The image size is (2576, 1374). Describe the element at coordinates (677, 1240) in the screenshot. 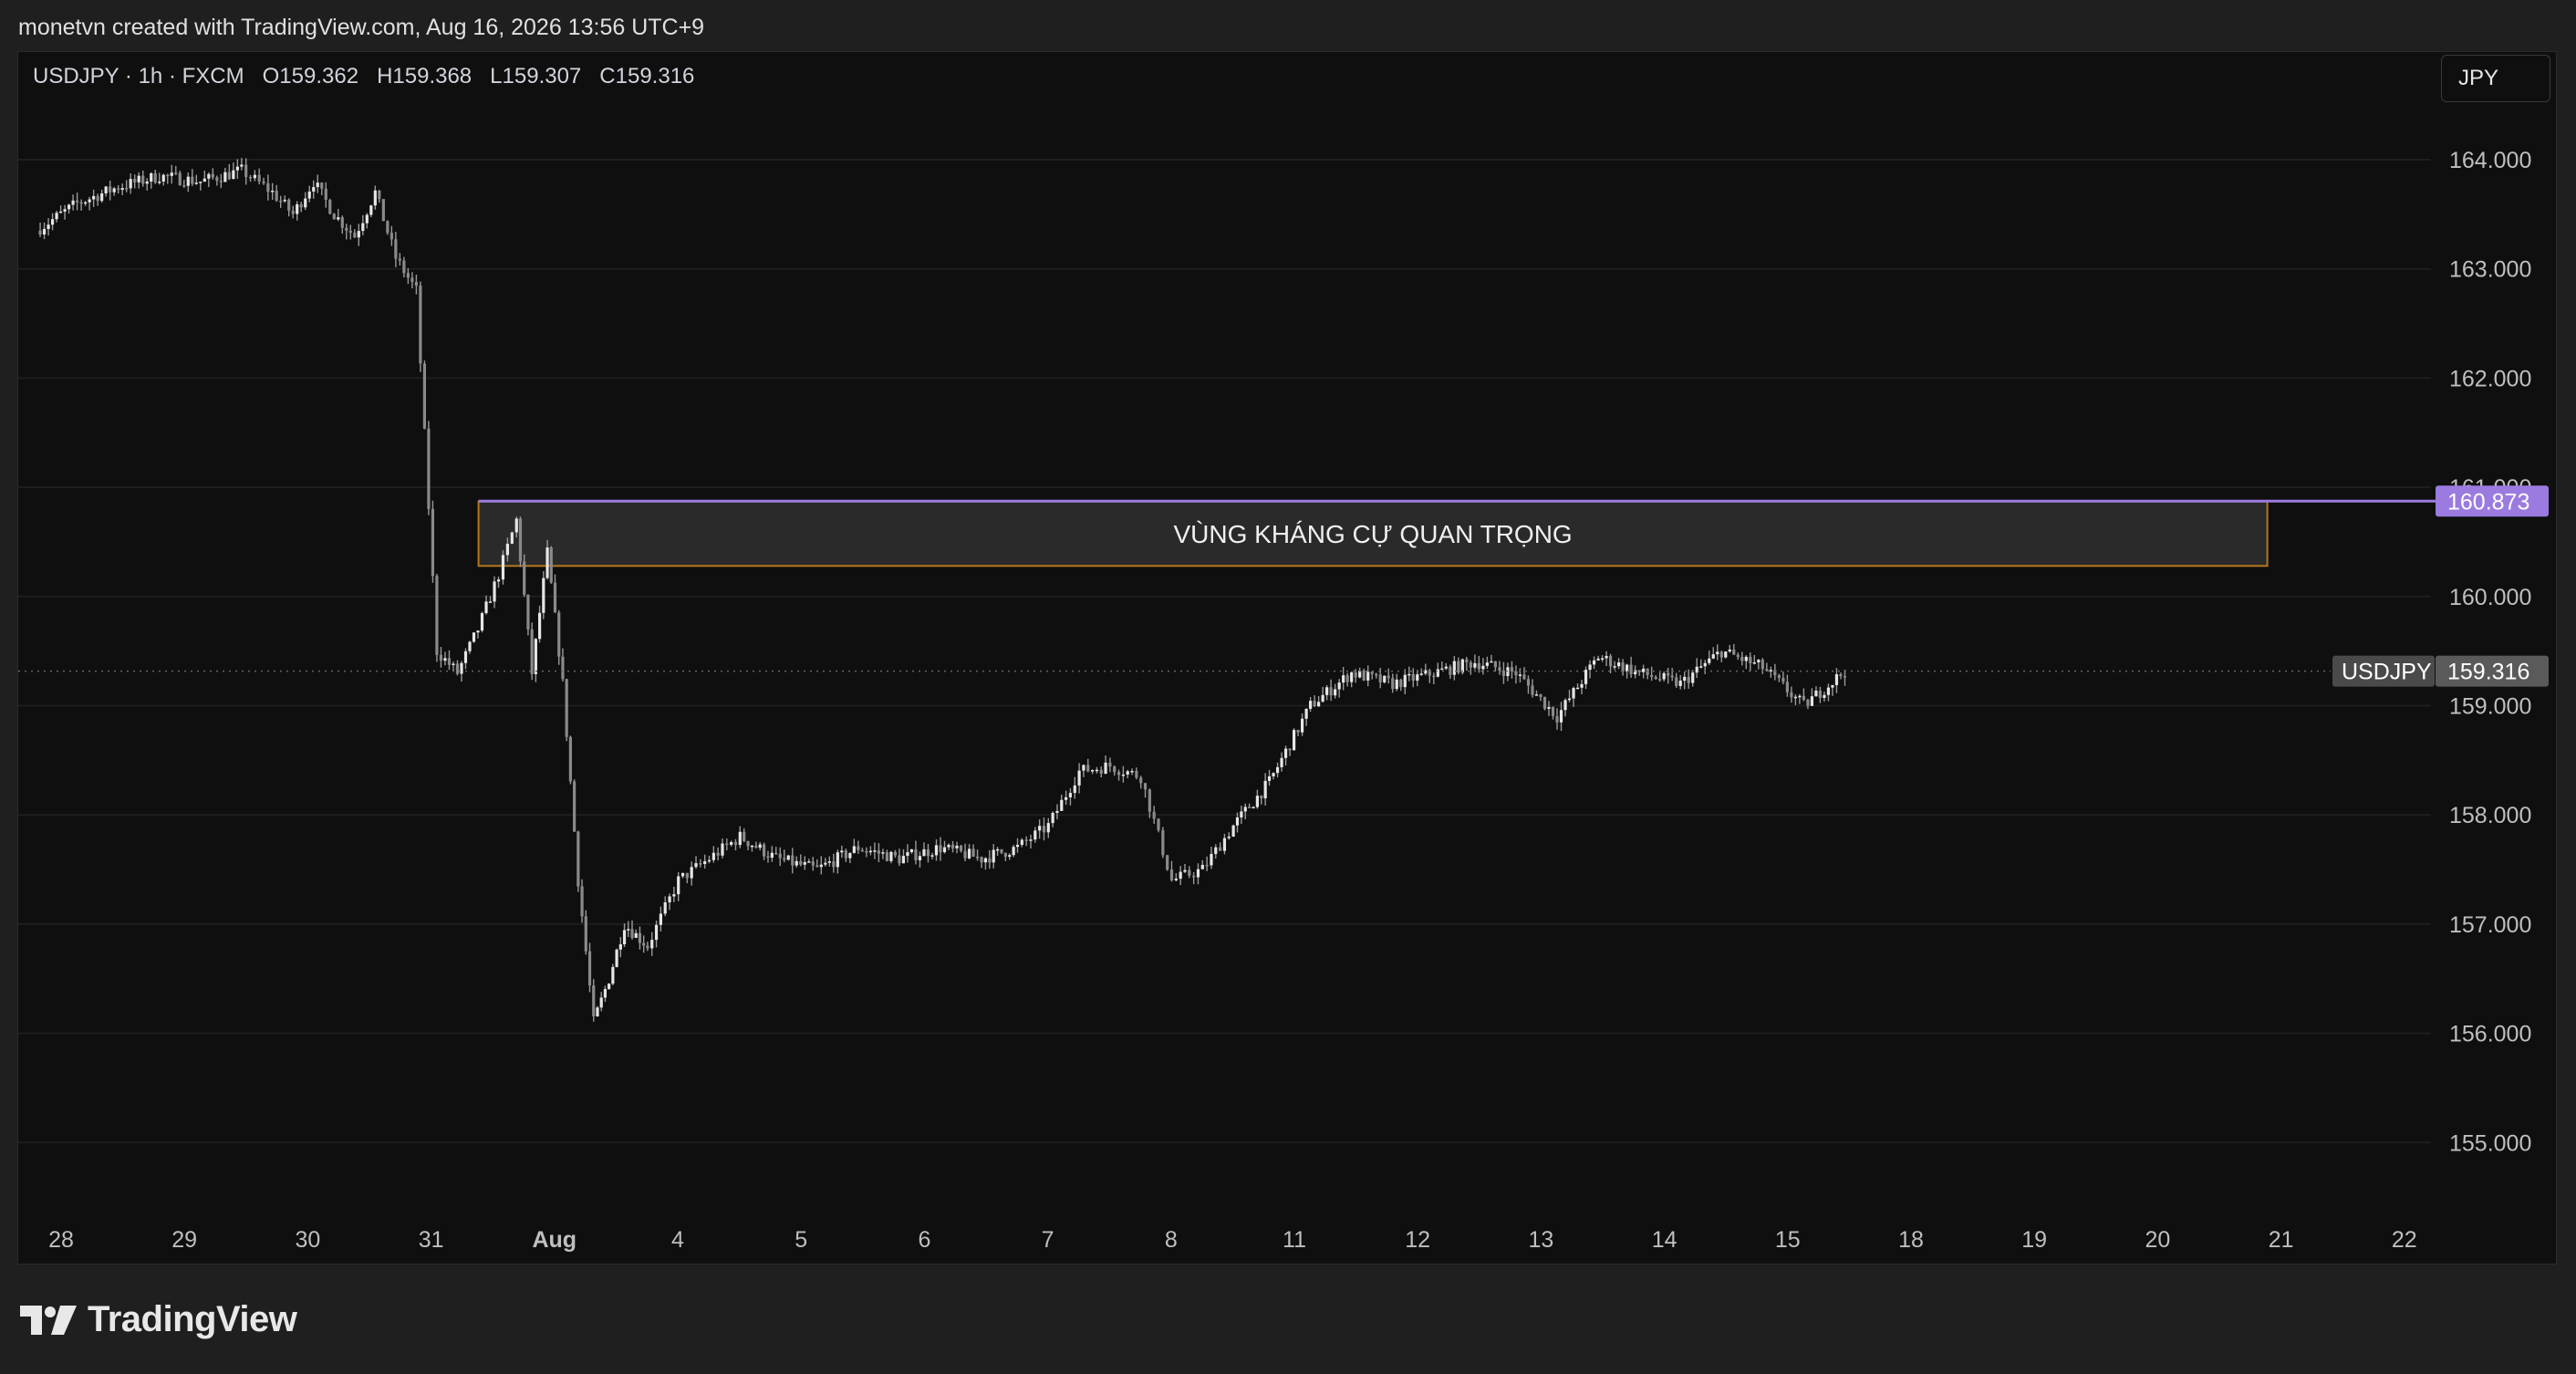

I see `time-axis-tick: 4` at that location.